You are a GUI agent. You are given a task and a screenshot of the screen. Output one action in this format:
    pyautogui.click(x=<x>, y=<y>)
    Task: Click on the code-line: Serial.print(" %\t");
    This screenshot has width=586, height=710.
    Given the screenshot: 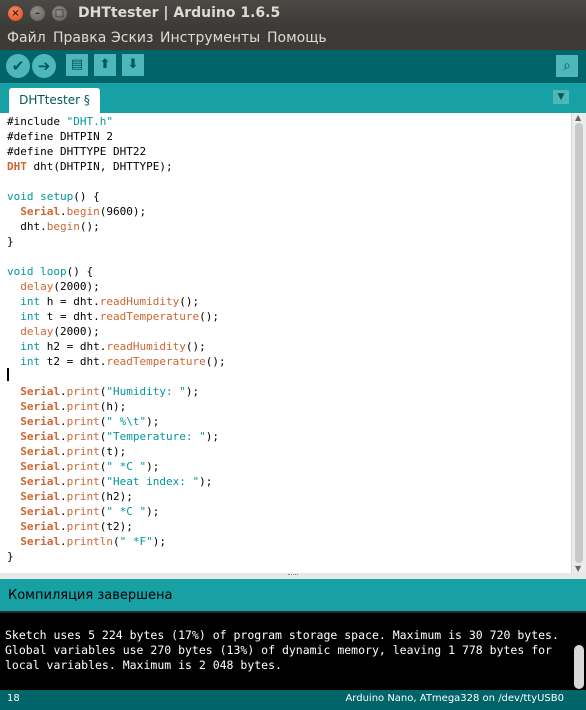 What is the action you would take?
    pyautogui.click(x=116, y=421)
    